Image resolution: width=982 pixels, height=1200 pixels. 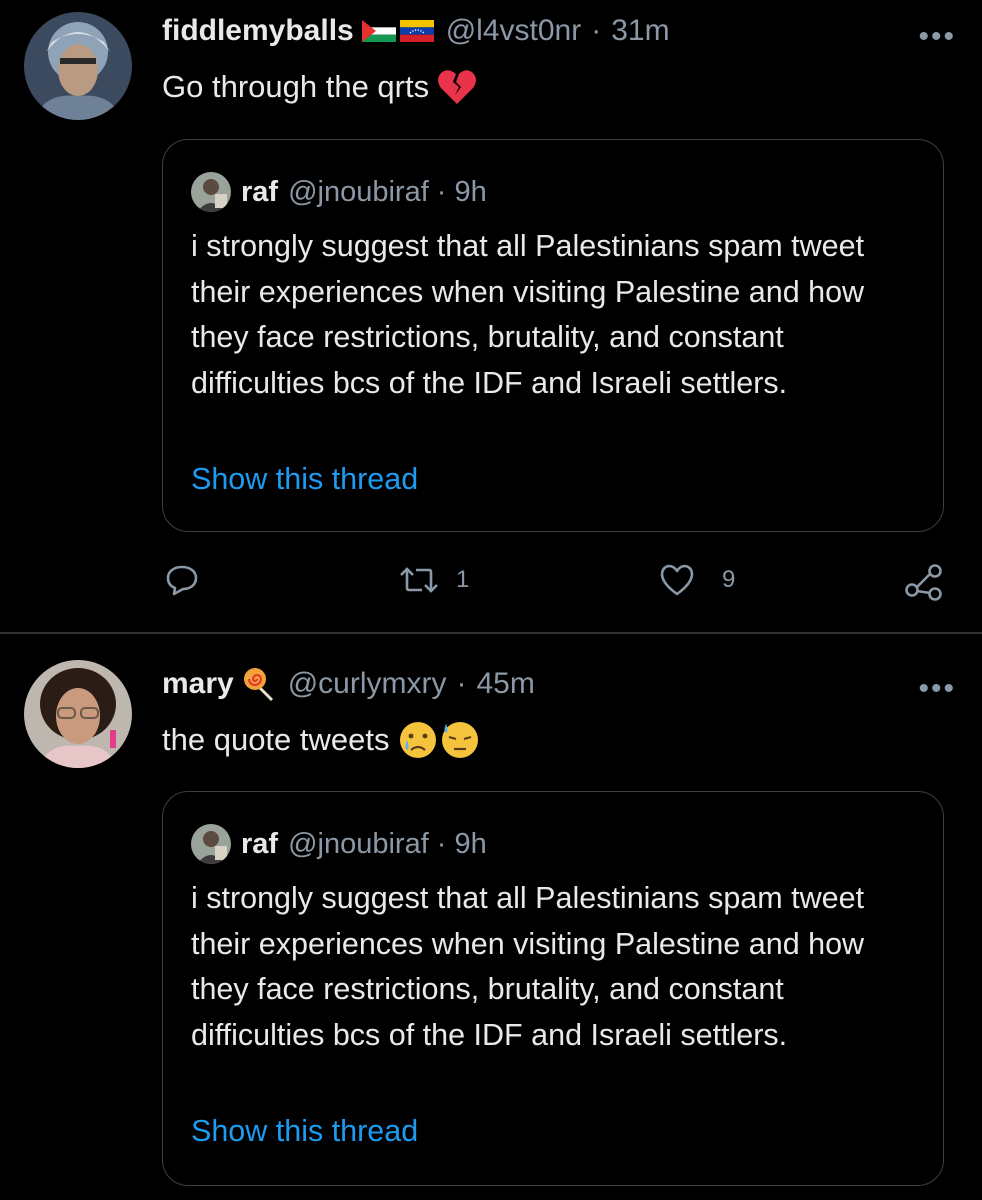 I want to click on reply-icon, so click(x=182, y=580).